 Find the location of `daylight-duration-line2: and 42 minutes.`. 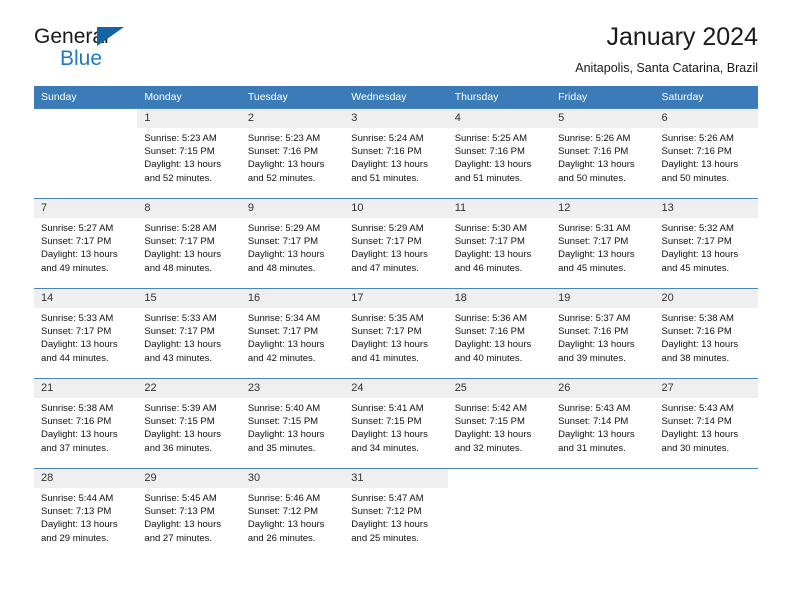

daylight-duration-line2: and 42 minutes. is located at coordinates (281, 358).